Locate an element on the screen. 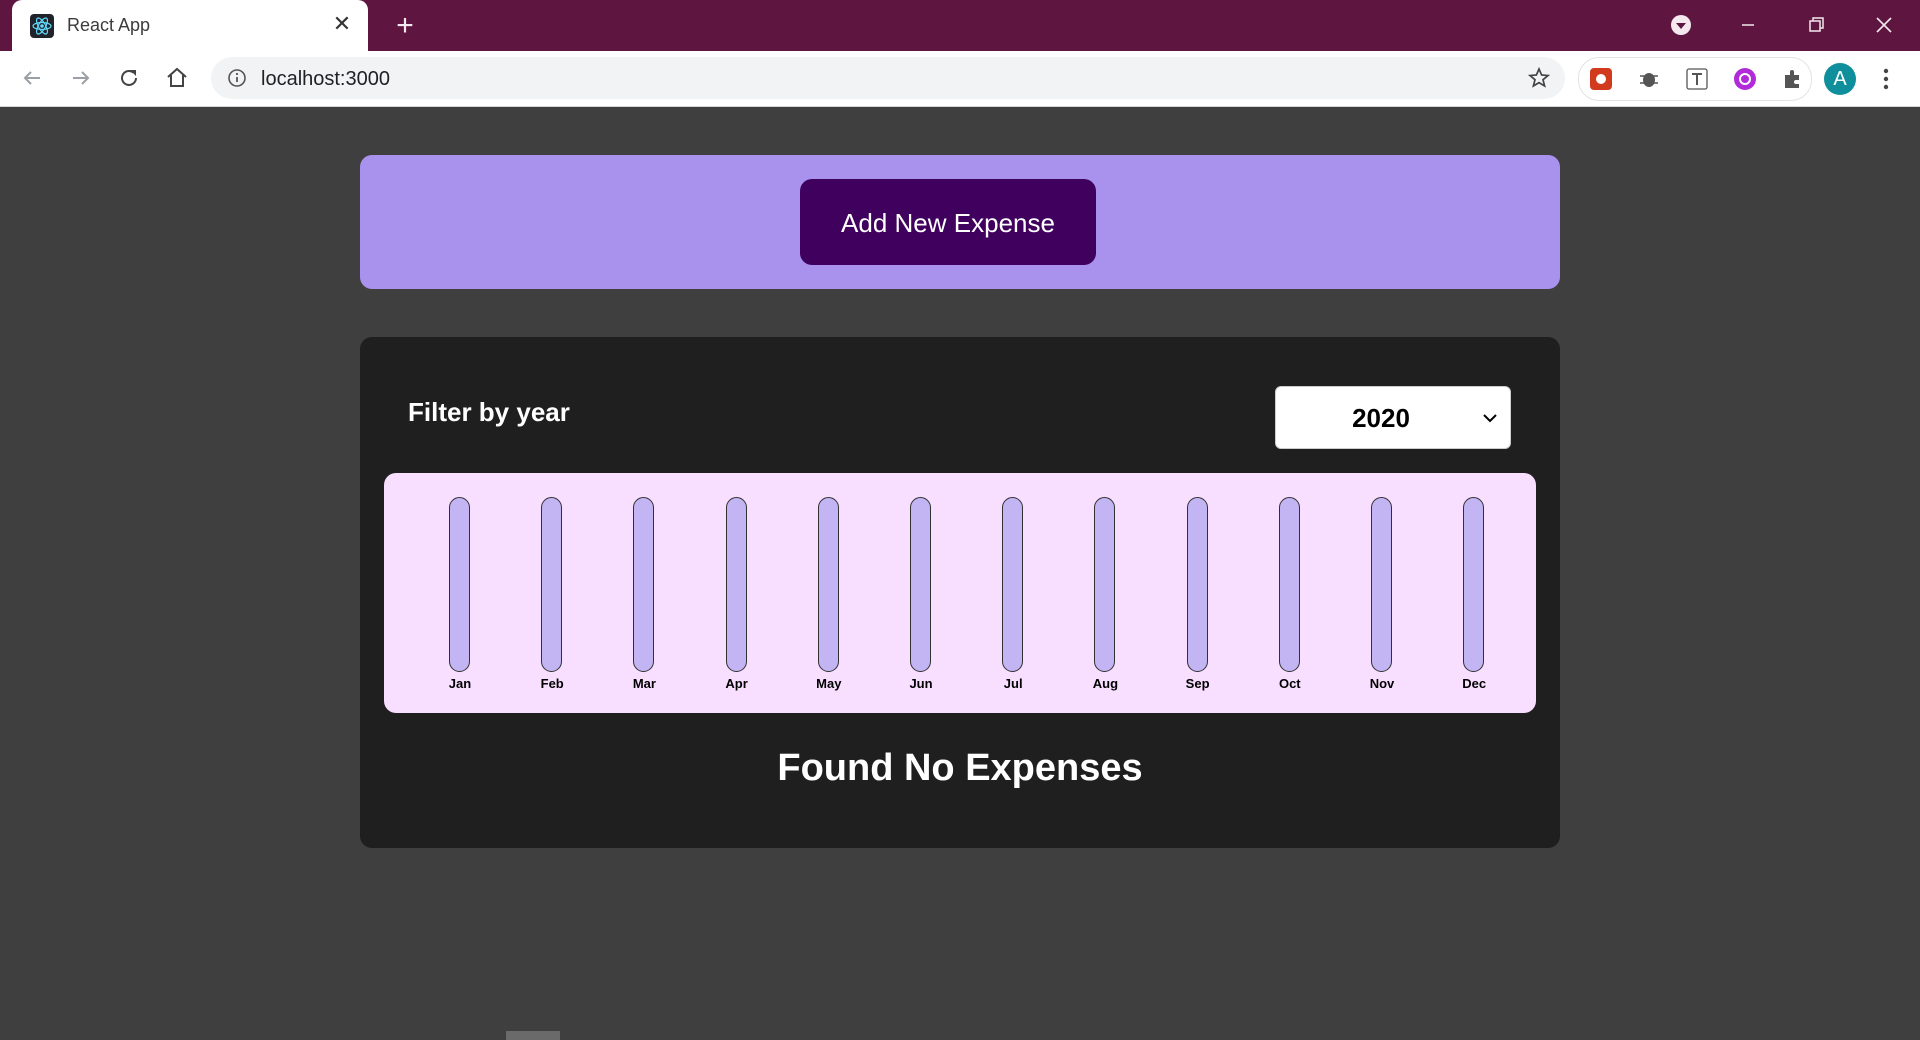  chart-bar-label: Jan is located at coordinates (460, 683).